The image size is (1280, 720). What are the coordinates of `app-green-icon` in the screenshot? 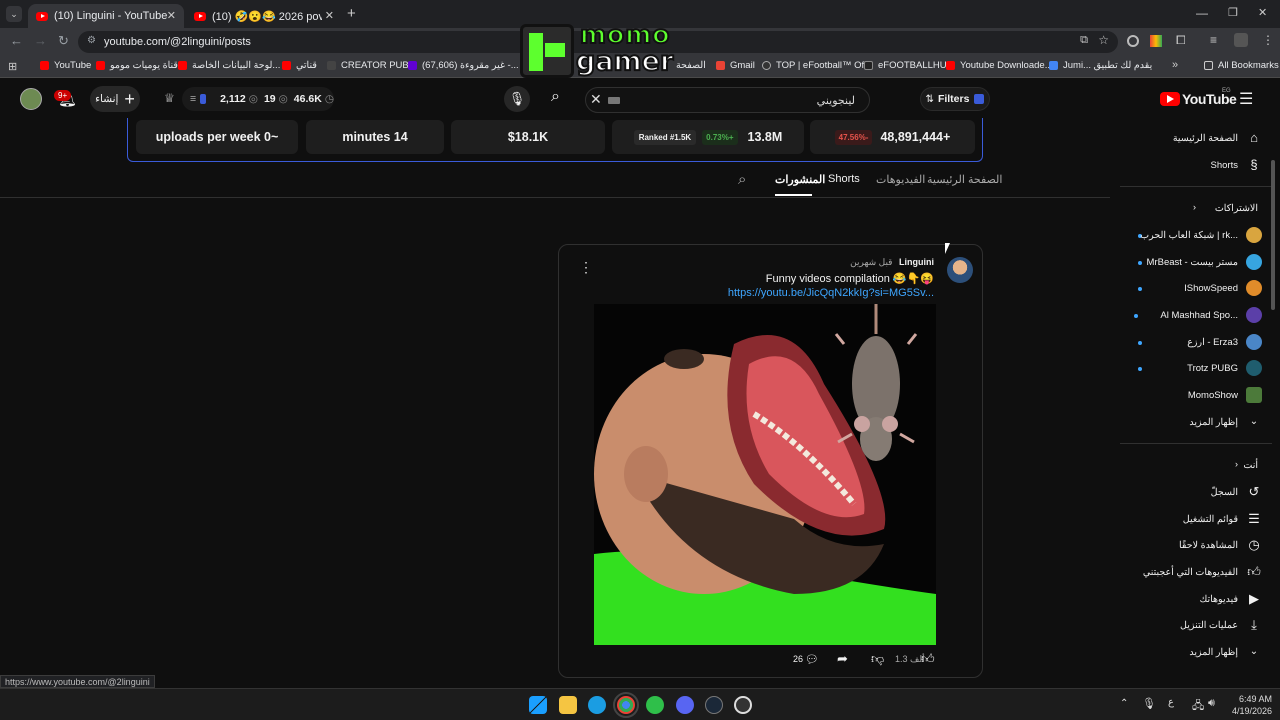 It's located at (655, 705).